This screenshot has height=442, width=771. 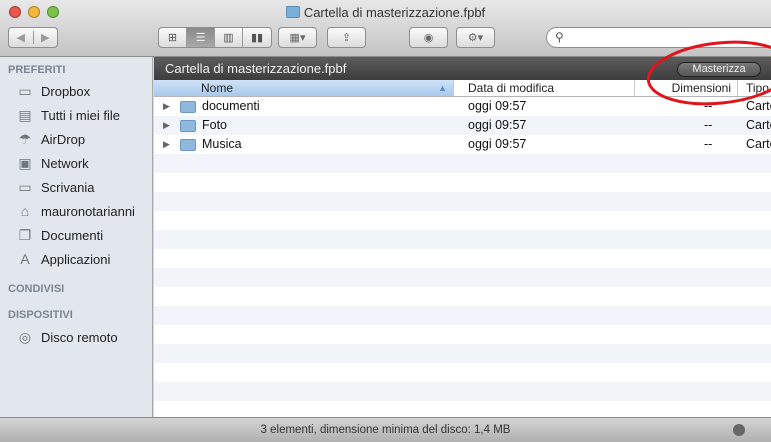 I want to click on sort-ascending-icon: ▲, so click(x=442, y=88).